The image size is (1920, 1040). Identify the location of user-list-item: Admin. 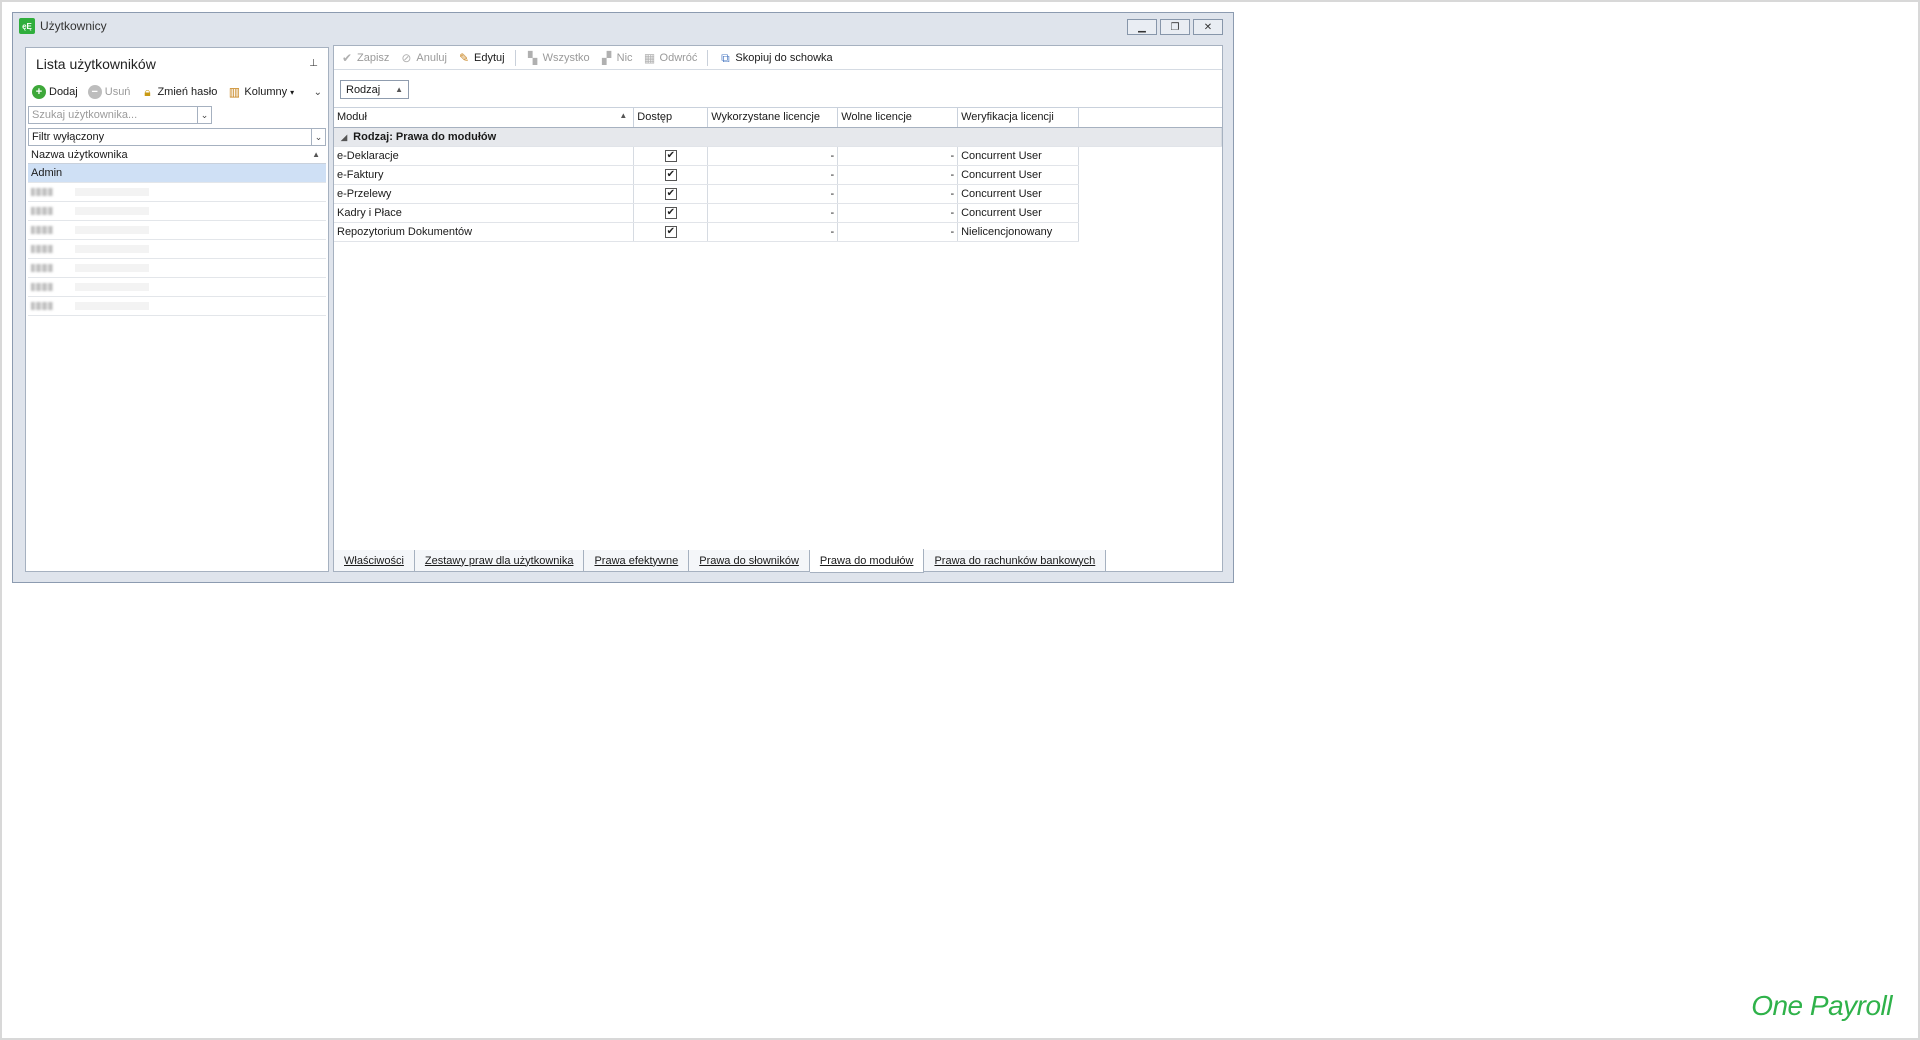
(177, 173).